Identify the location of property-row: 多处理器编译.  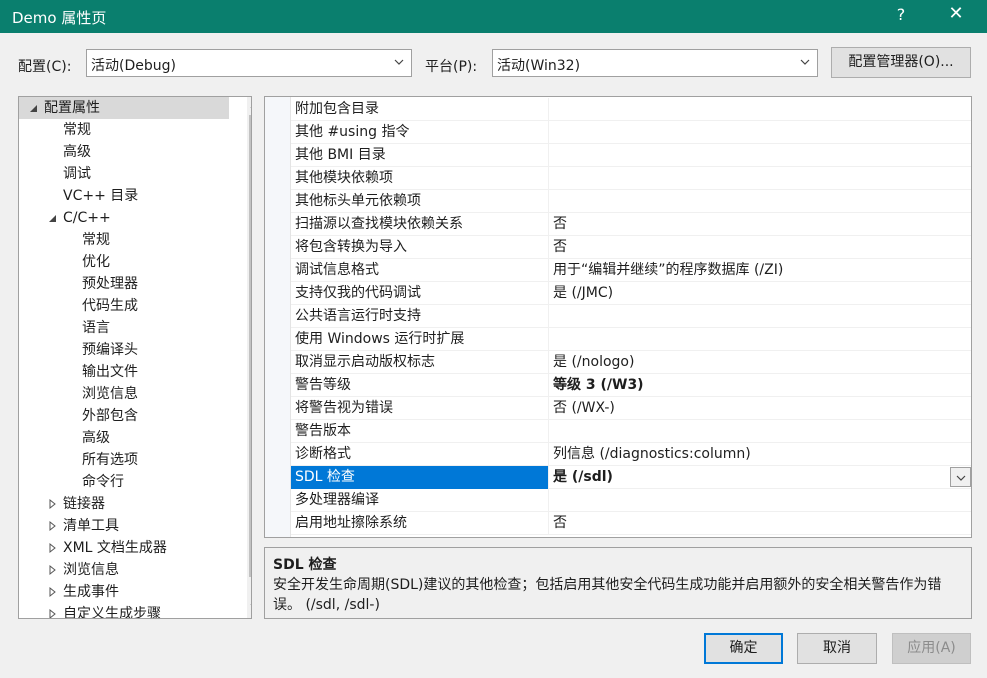
(631, 500).